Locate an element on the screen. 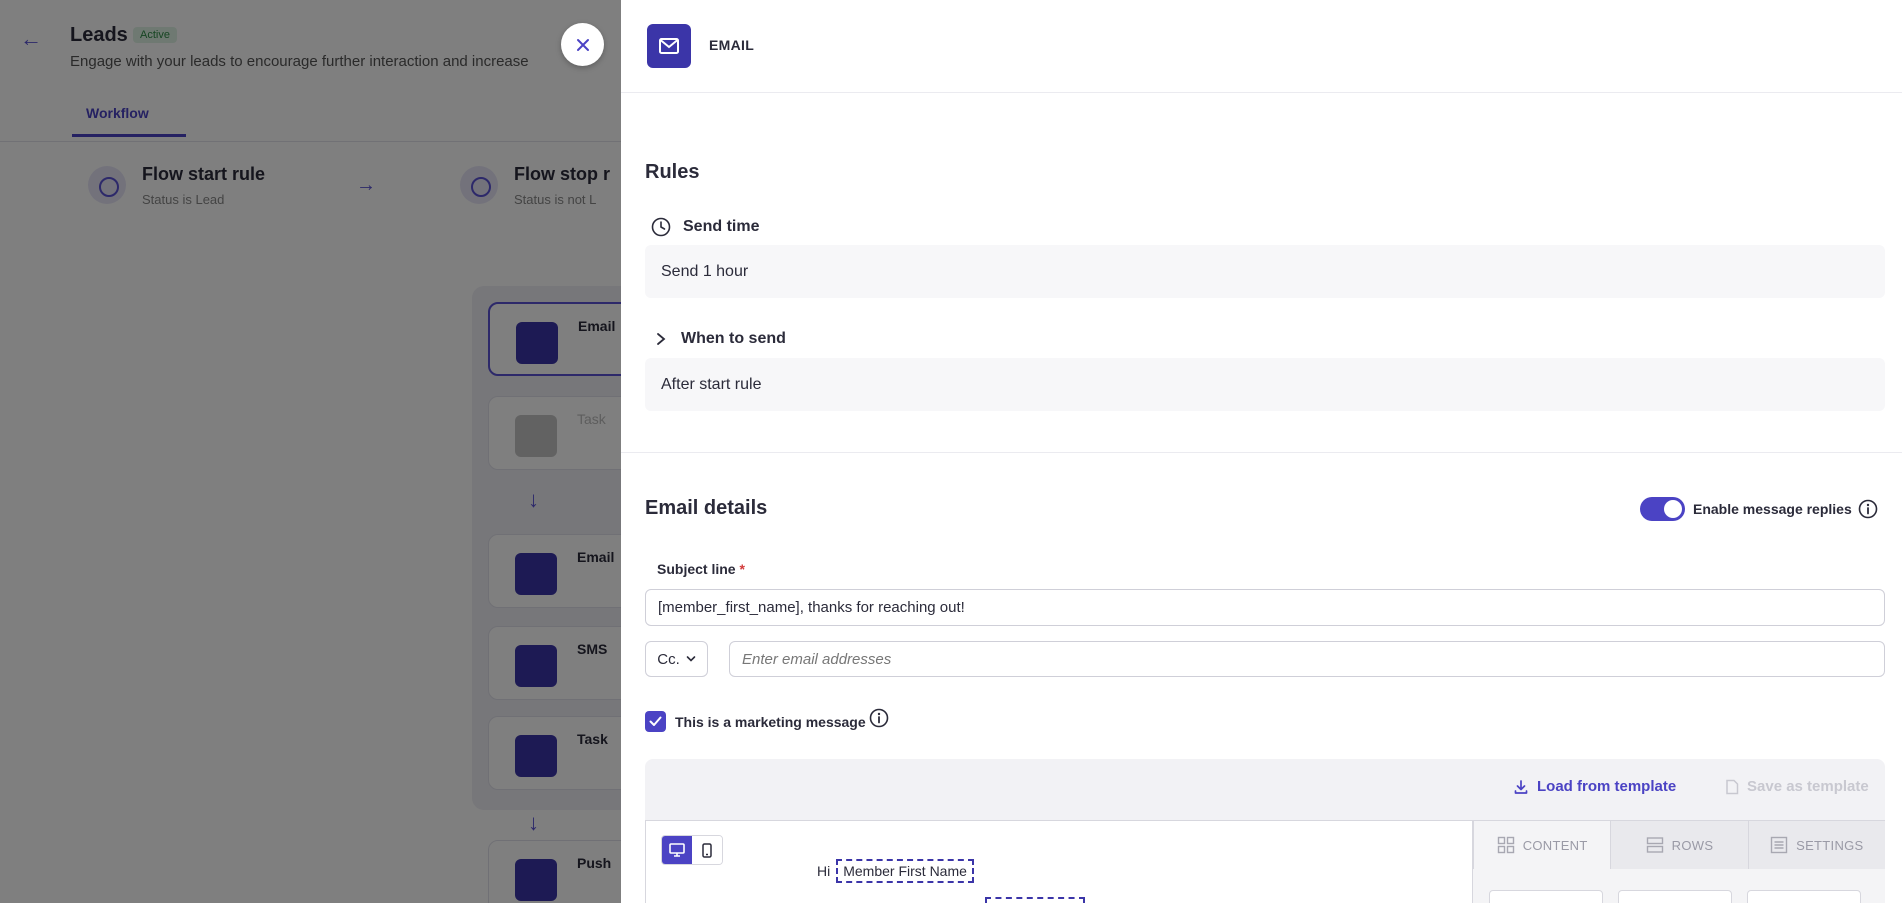 The height and width of the screenshot is (903, 1902). marketing-label: This is a marketing message is located at coordinates (770, 722).